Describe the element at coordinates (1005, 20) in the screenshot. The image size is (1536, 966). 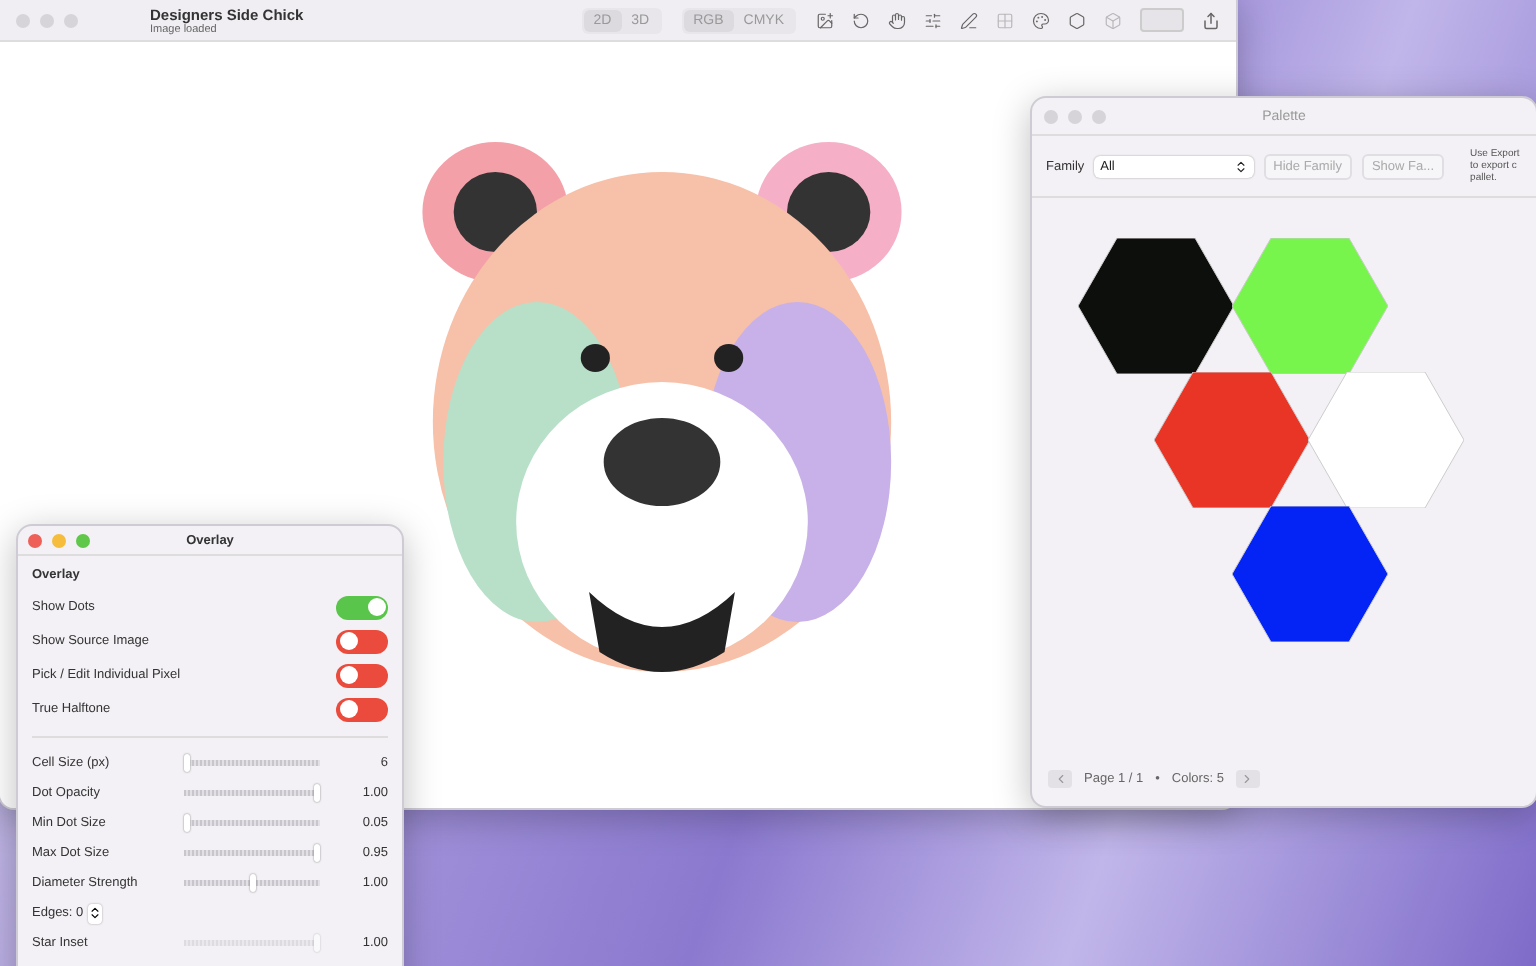
I see `grid-icon` at that location.